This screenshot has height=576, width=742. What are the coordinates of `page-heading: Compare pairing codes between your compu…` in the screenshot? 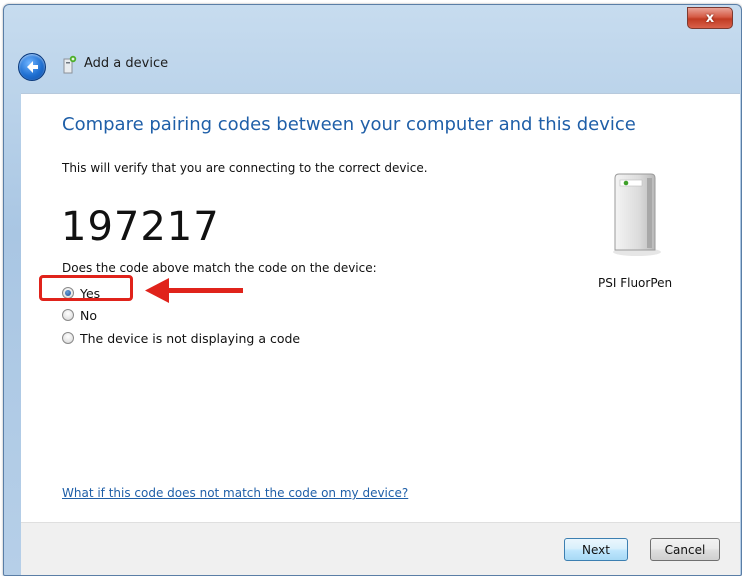 It's located at (349, 124).